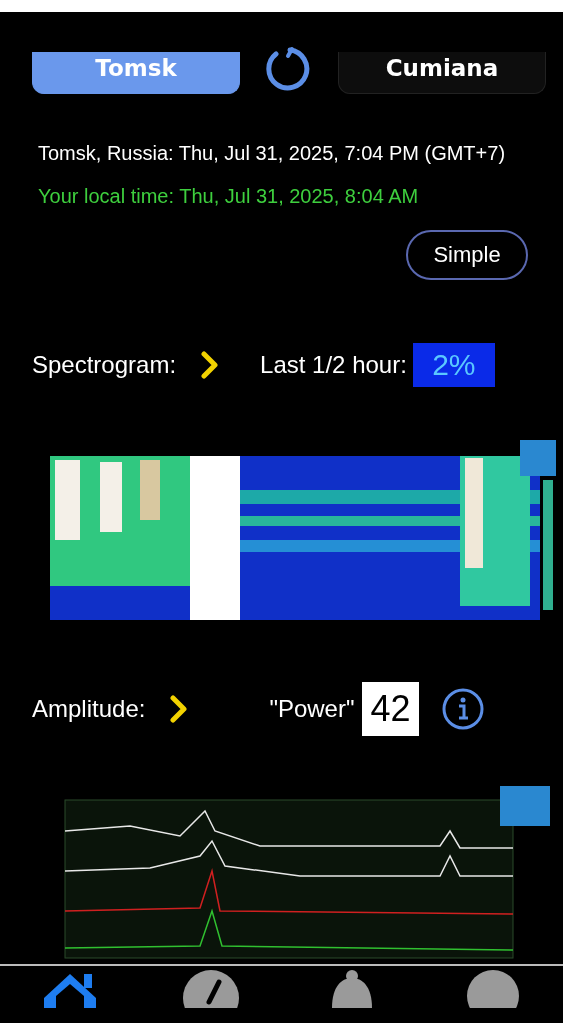 The image size is (563, 1023). Describe the element at coordinates (462, 709) in the screenshot. I see `info-icon` at that location.